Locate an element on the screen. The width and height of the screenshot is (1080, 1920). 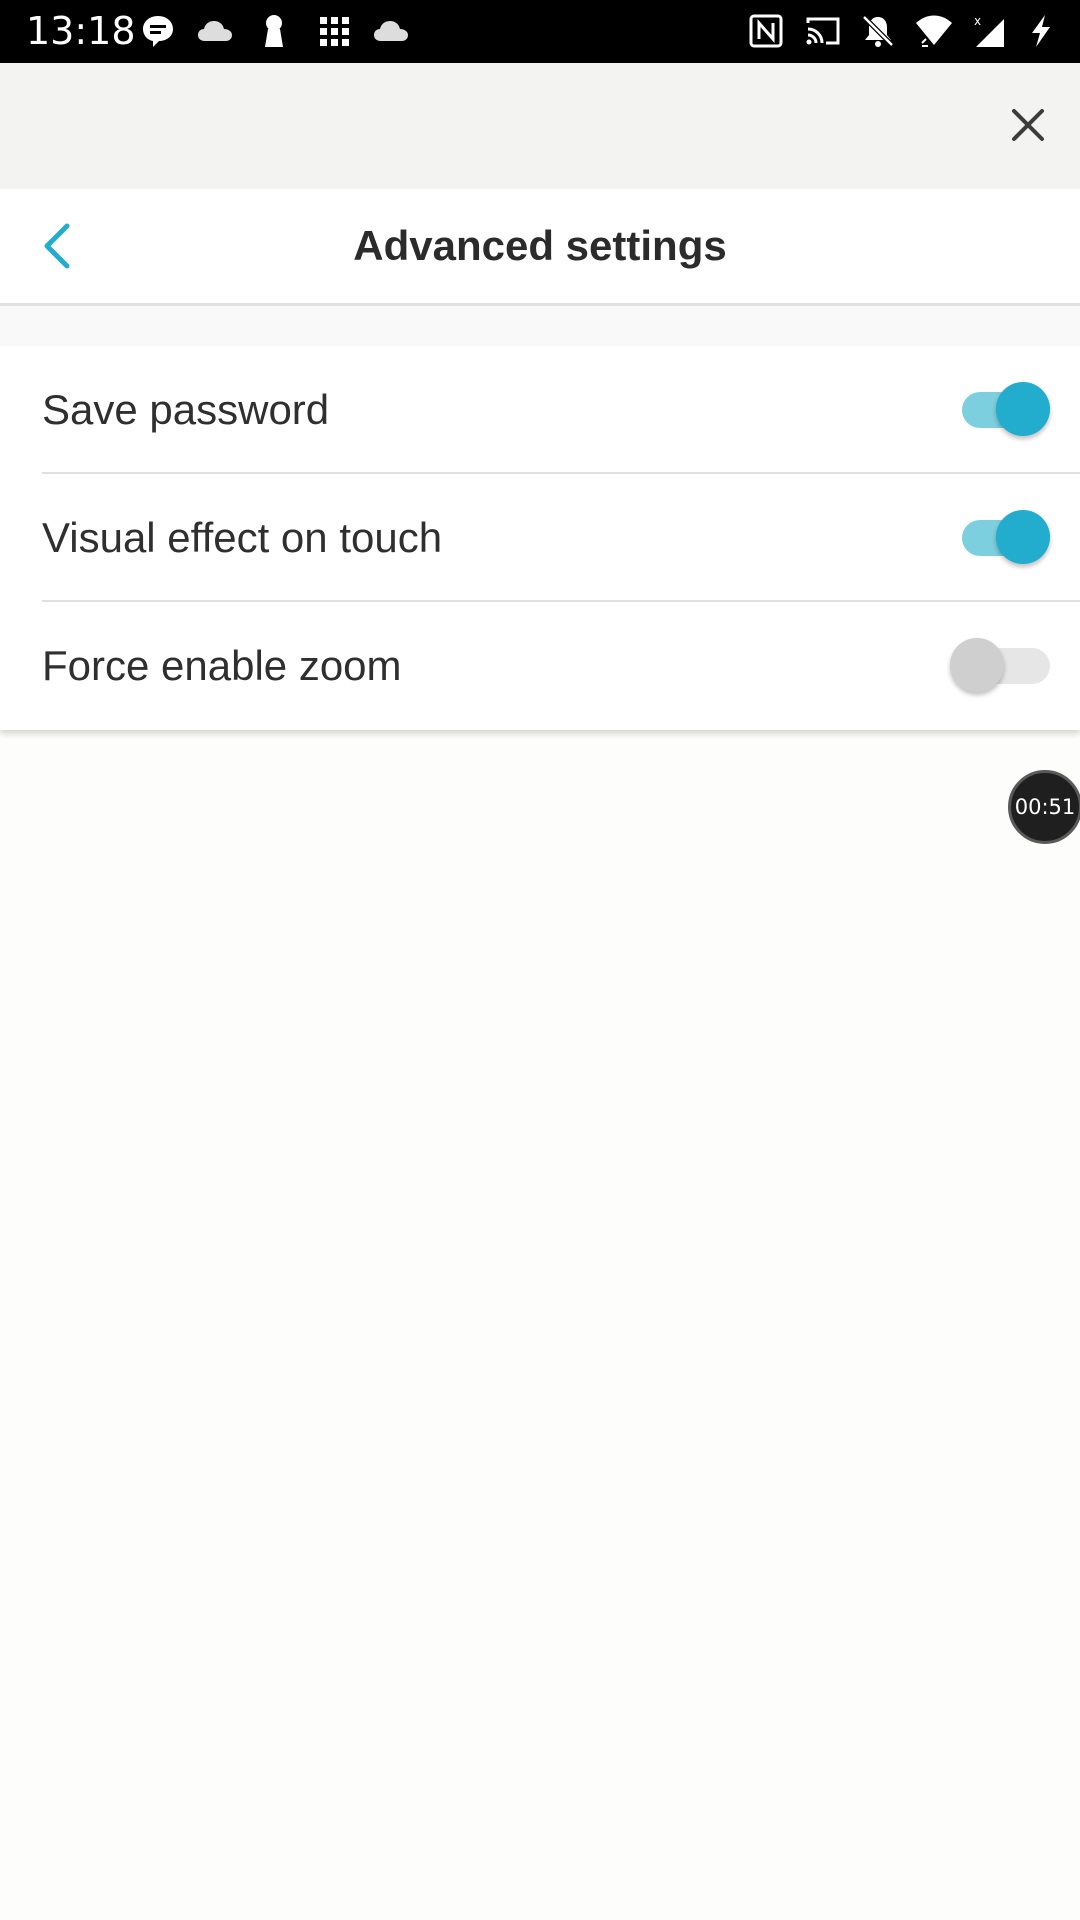
back-button is located at coordinates (57, 246).